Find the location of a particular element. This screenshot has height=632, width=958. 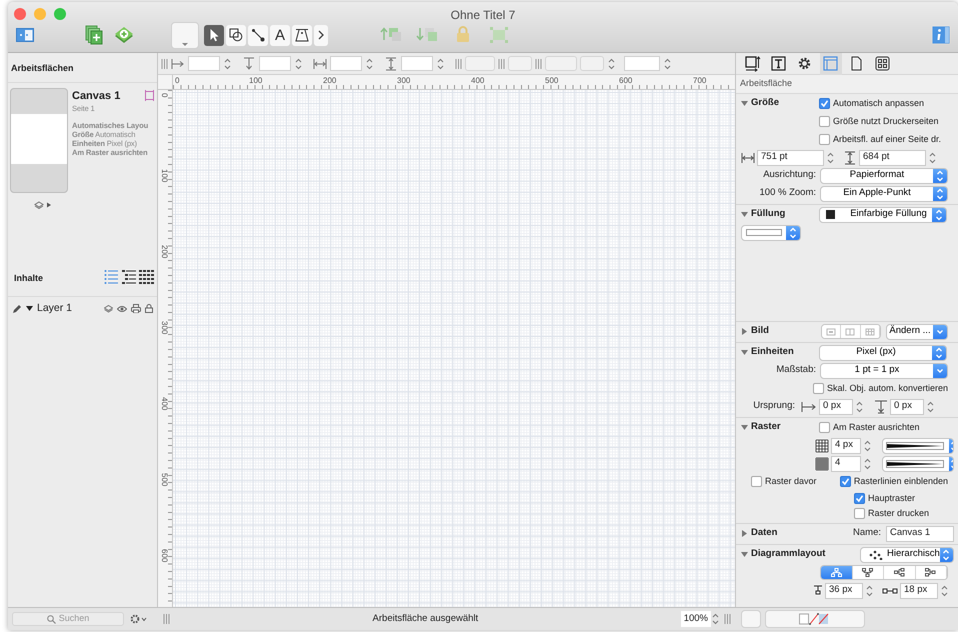

inspector-subtitle: Arbeitsfläche is located at coordinates (847, 84).